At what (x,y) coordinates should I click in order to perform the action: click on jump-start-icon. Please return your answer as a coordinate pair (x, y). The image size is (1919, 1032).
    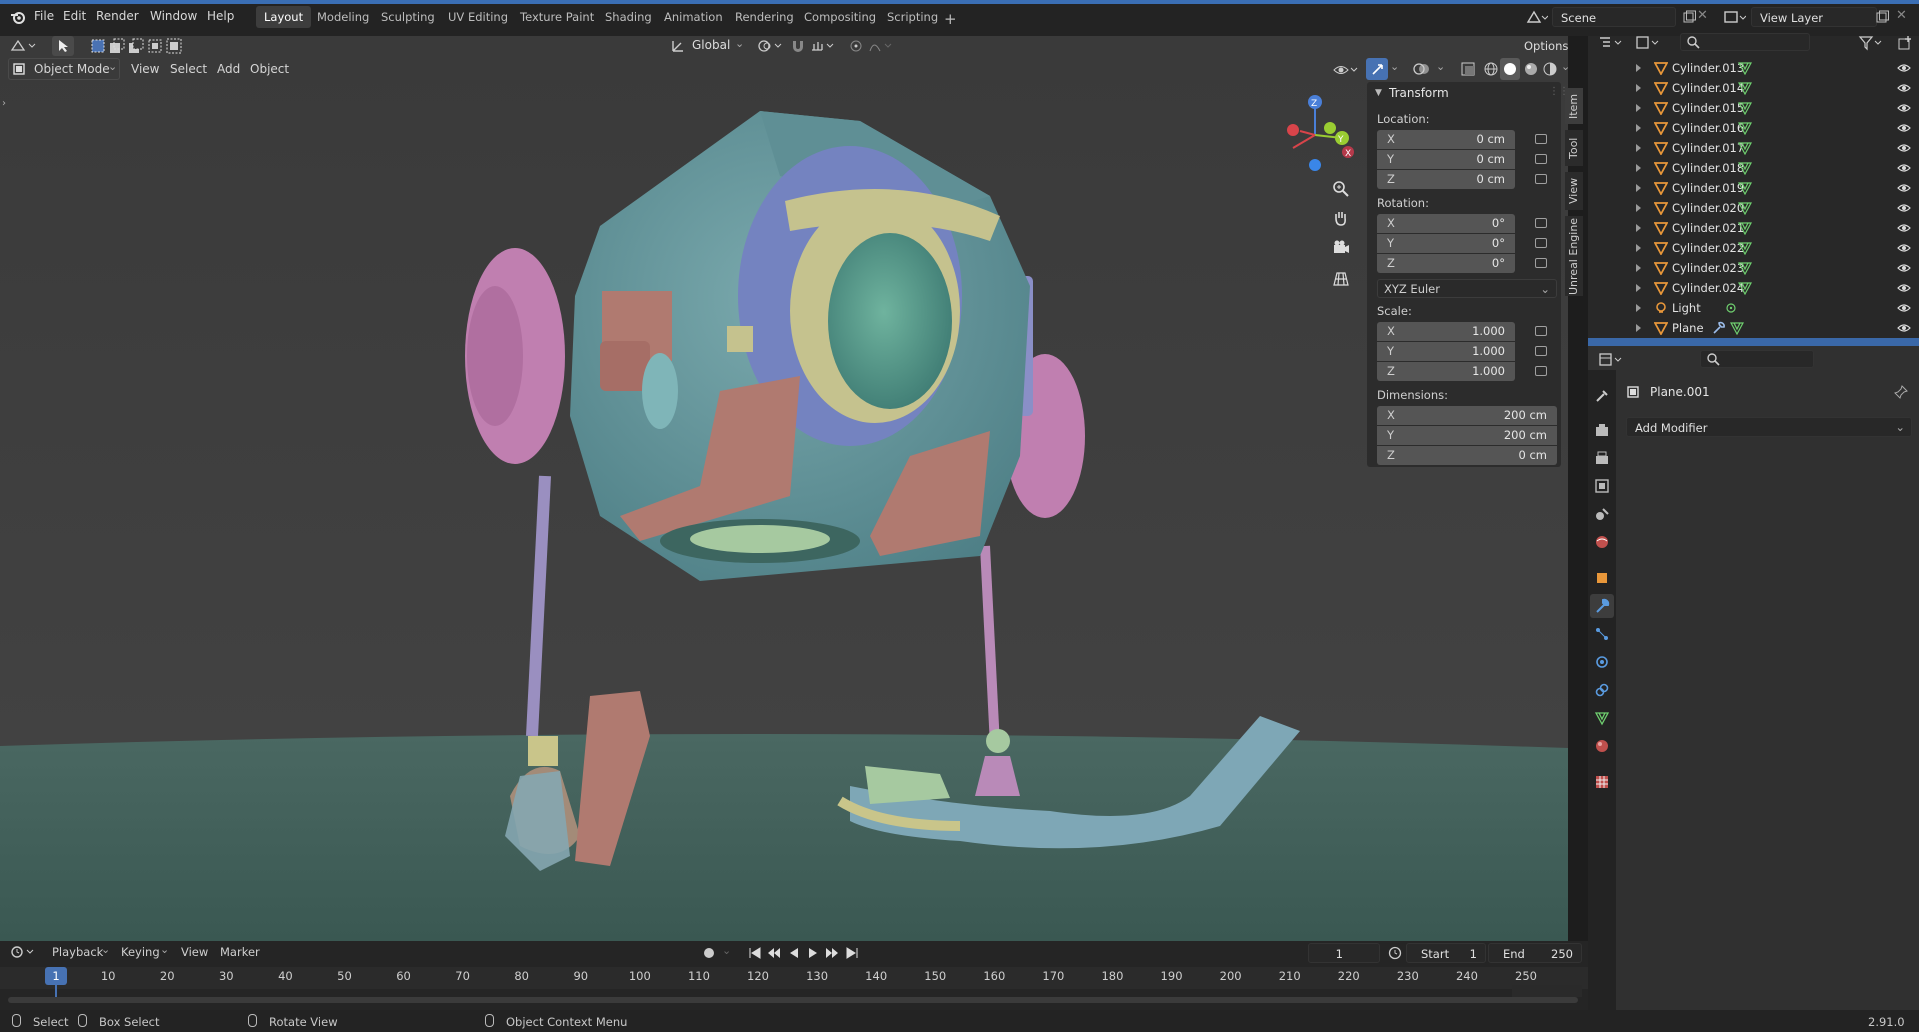
    Looking at the image, I should click on (755, 953).